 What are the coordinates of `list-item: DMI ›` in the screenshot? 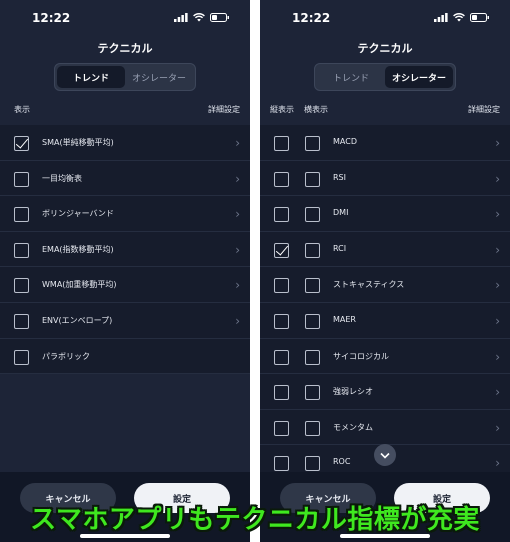 It's located at (385, 214).